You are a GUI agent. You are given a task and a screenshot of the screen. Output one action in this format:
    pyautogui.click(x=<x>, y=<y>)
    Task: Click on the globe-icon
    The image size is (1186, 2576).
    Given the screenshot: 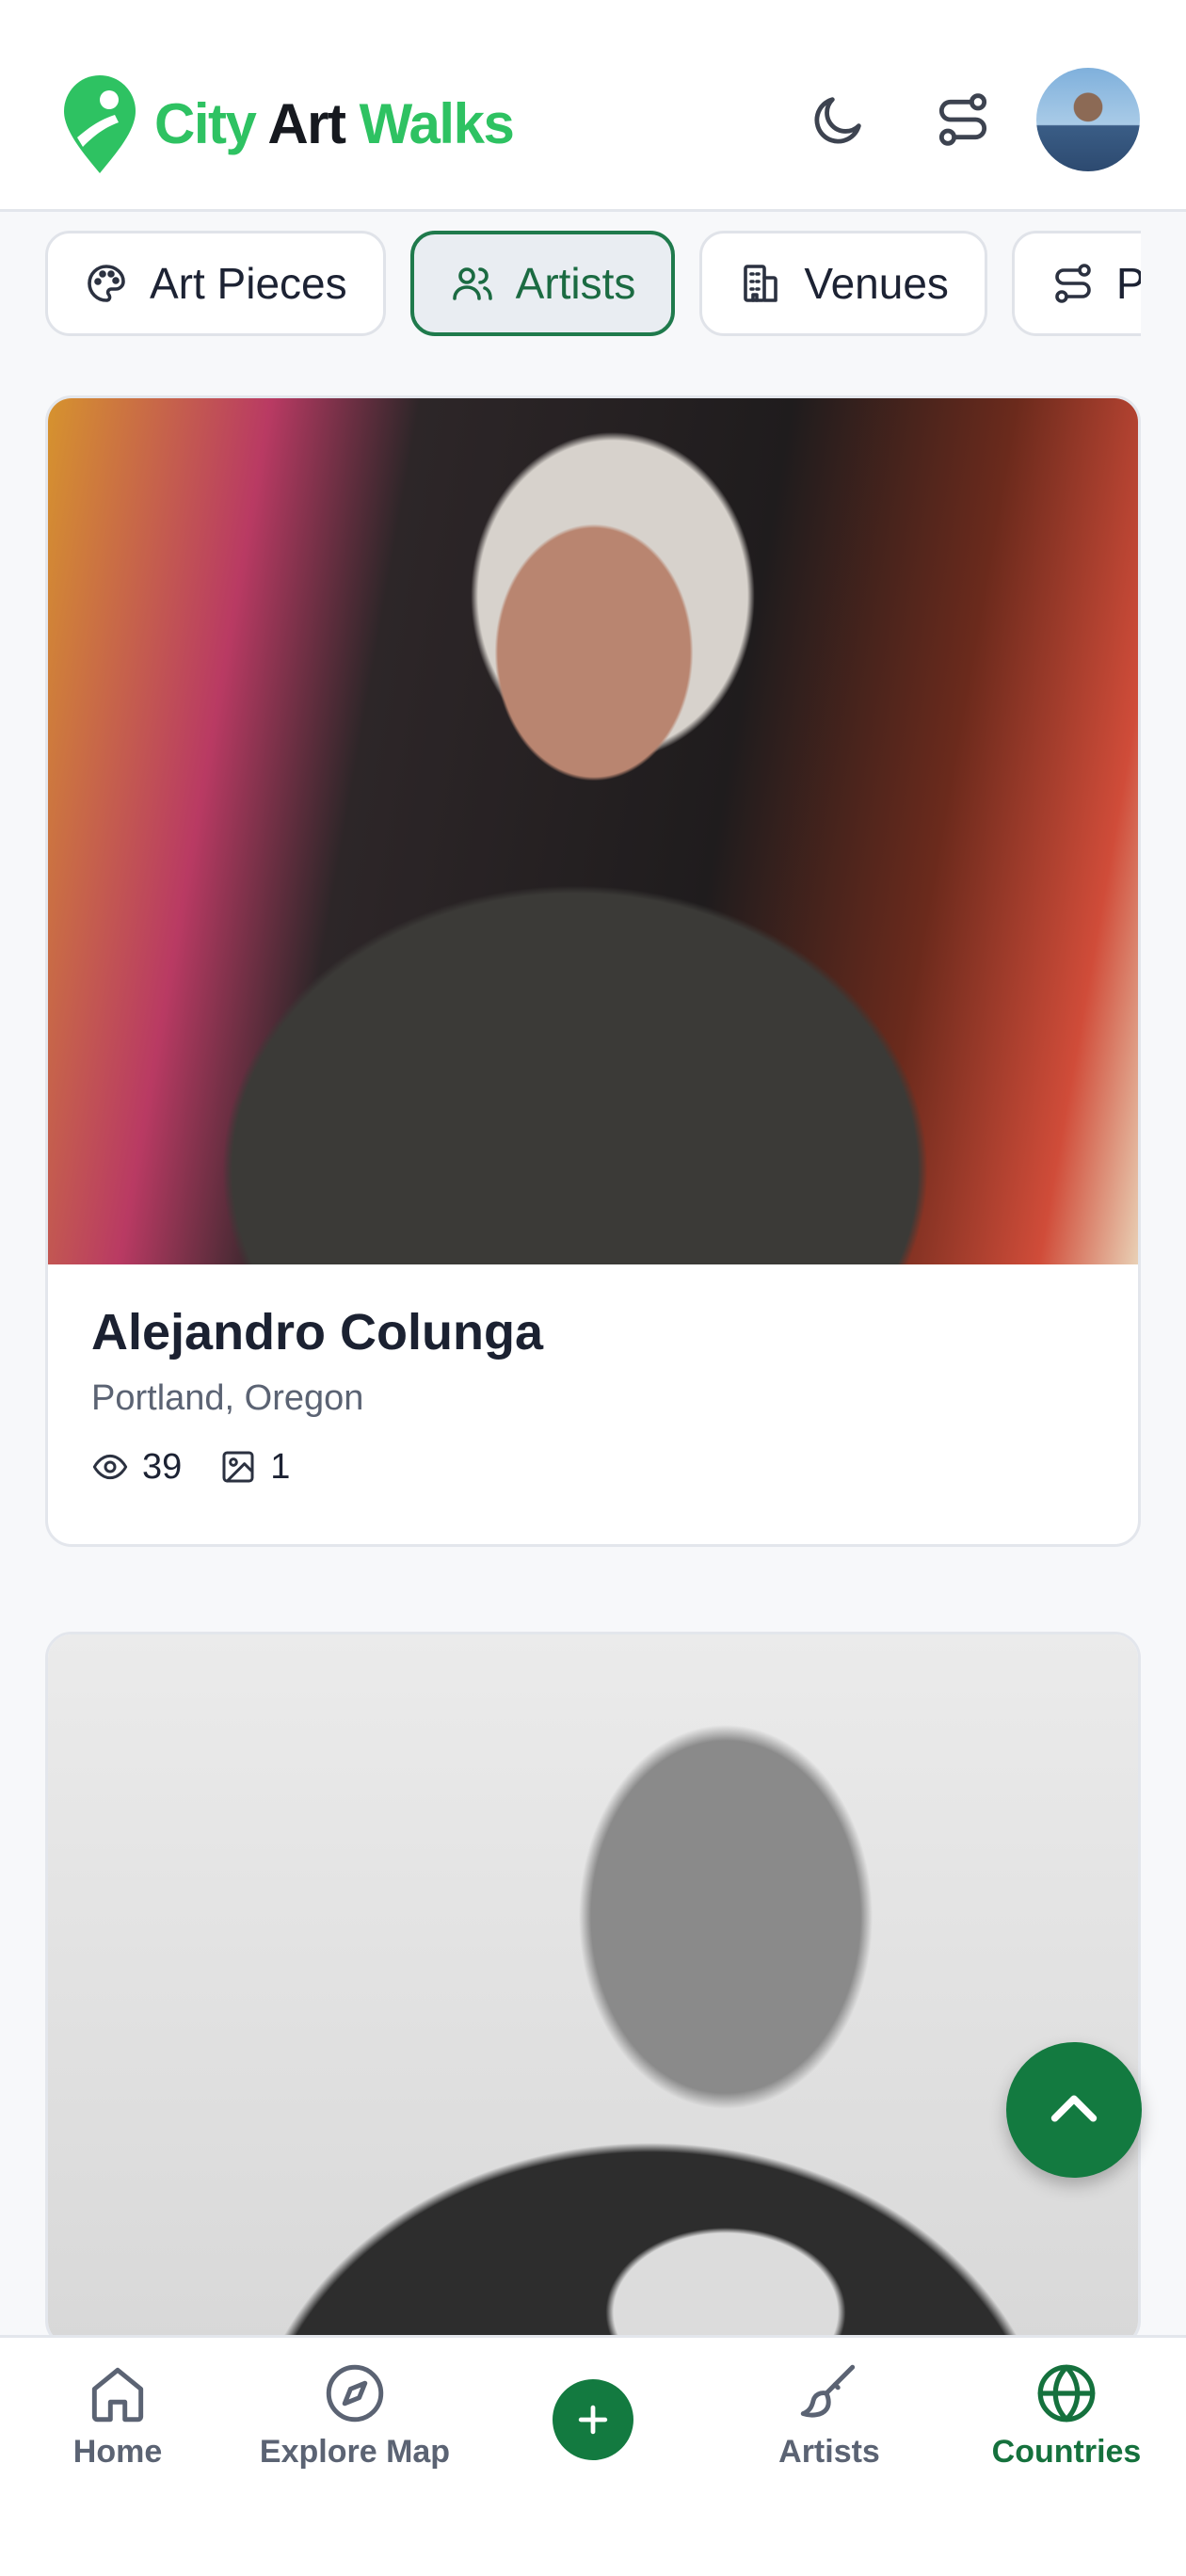 What is the action you would take?
    pyautogui.click(x=1066, y=2393)
    